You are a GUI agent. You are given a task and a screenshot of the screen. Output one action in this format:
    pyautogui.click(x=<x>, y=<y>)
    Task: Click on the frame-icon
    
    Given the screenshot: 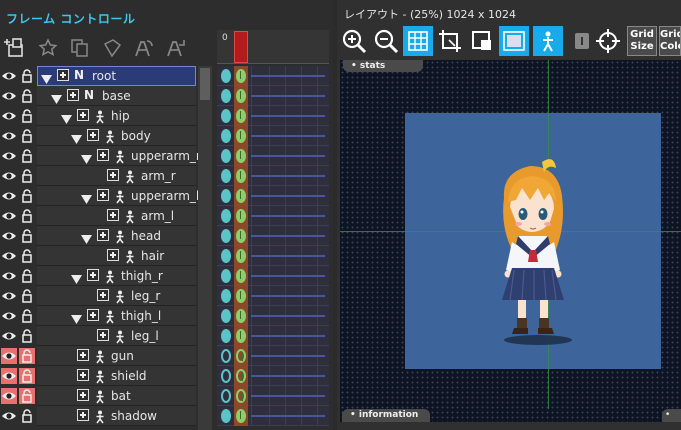 What is the action you would take?
    pyautogui.click(x=482, y=41)
    